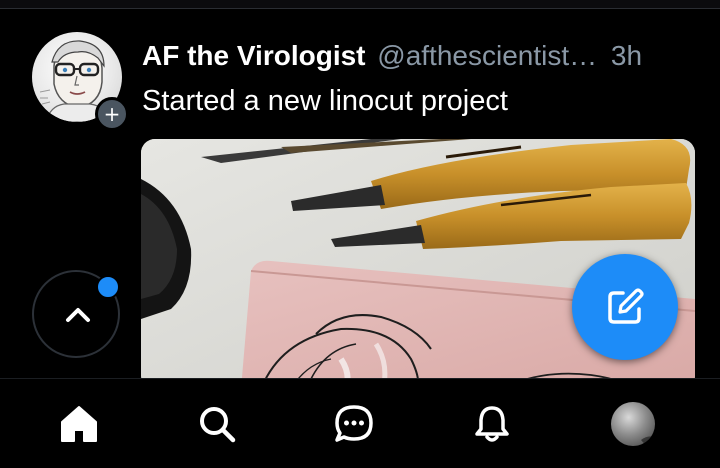 Image resolution: width=720 pixels, height=468 pixels. I want to click on nav-home, so click(79, 423).